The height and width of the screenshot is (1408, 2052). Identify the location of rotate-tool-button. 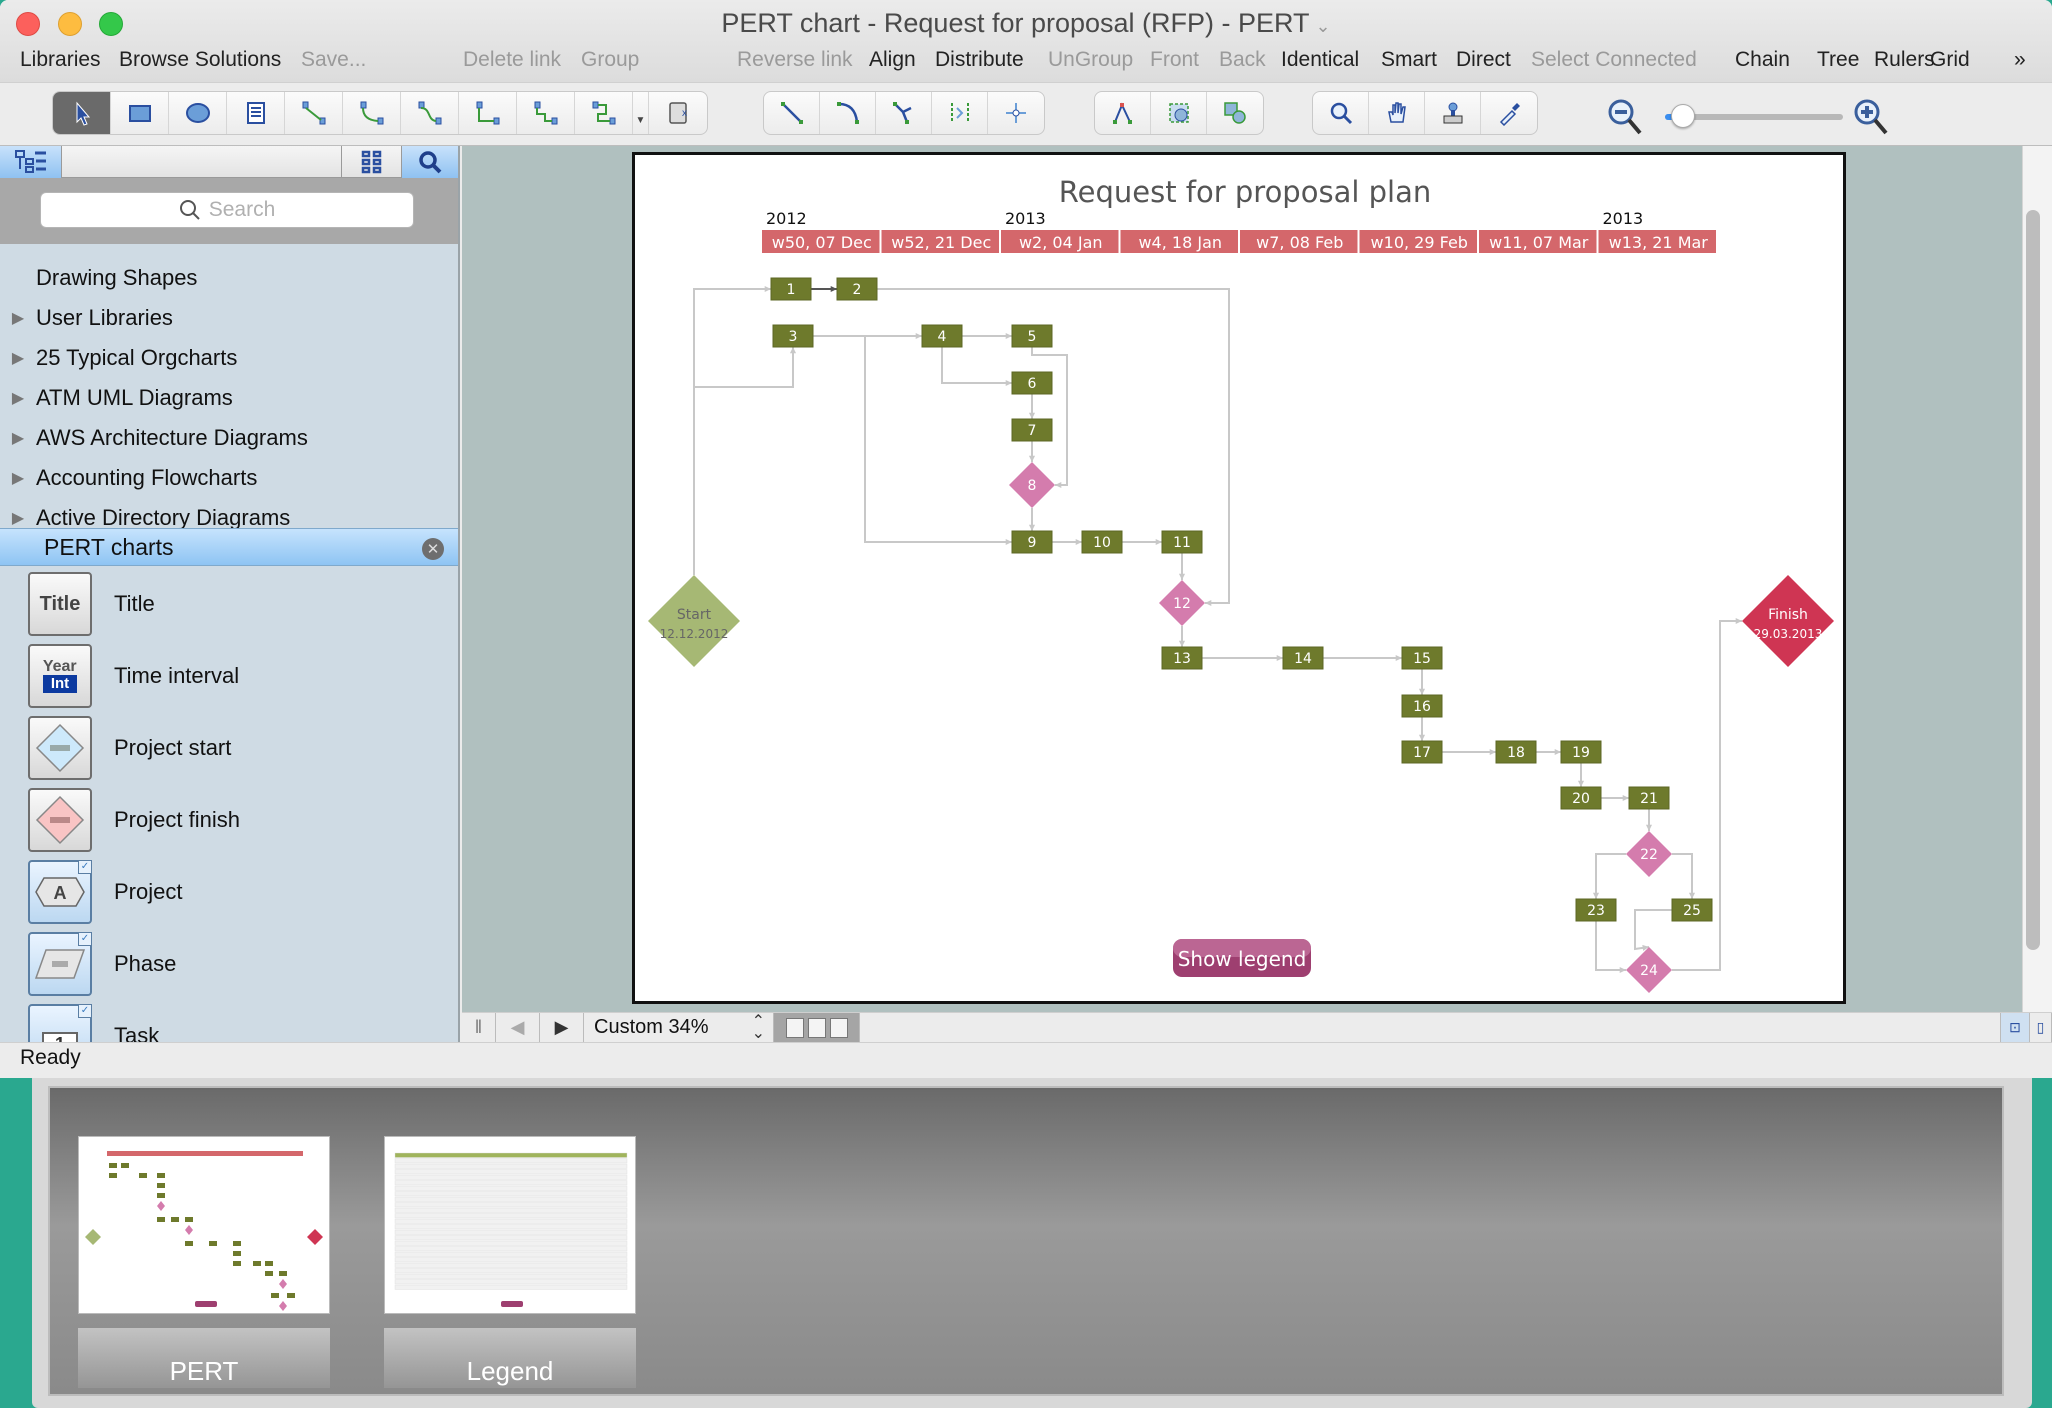
(1179, 113).